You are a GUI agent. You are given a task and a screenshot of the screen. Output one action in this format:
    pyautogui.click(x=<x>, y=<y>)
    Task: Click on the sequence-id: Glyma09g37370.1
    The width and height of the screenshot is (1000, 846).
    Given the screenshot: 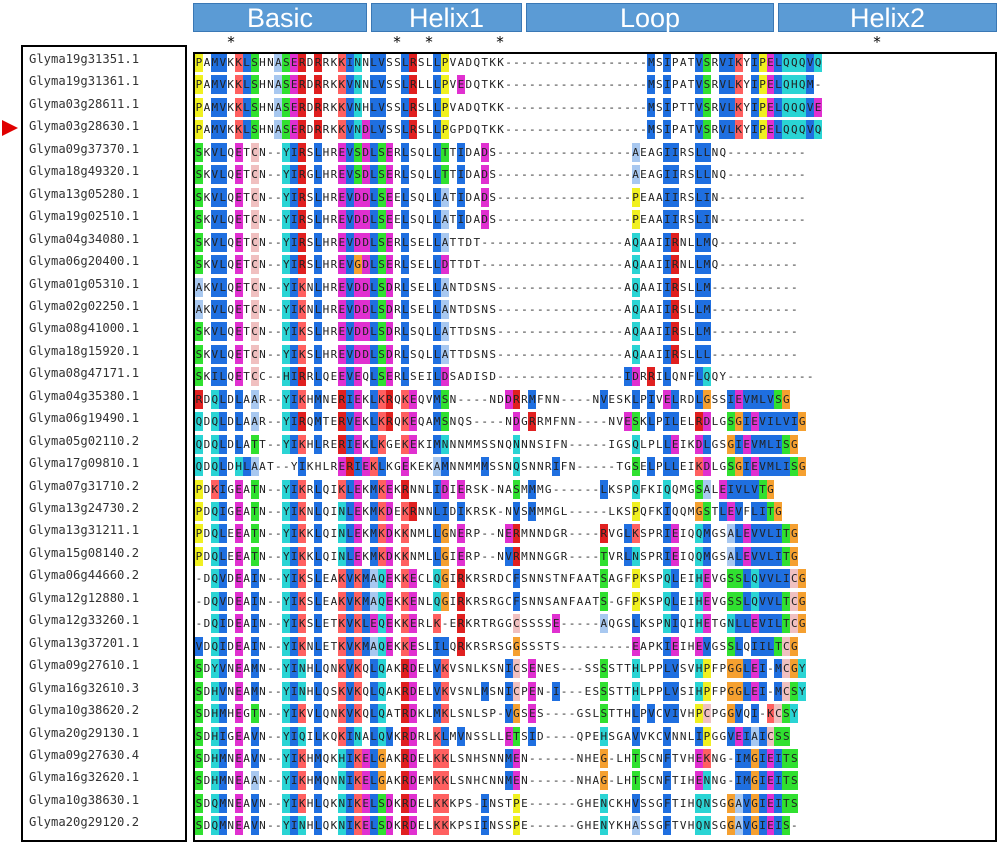 What is the action you would take?
    pyautogui.click(x=84, y=148)
    